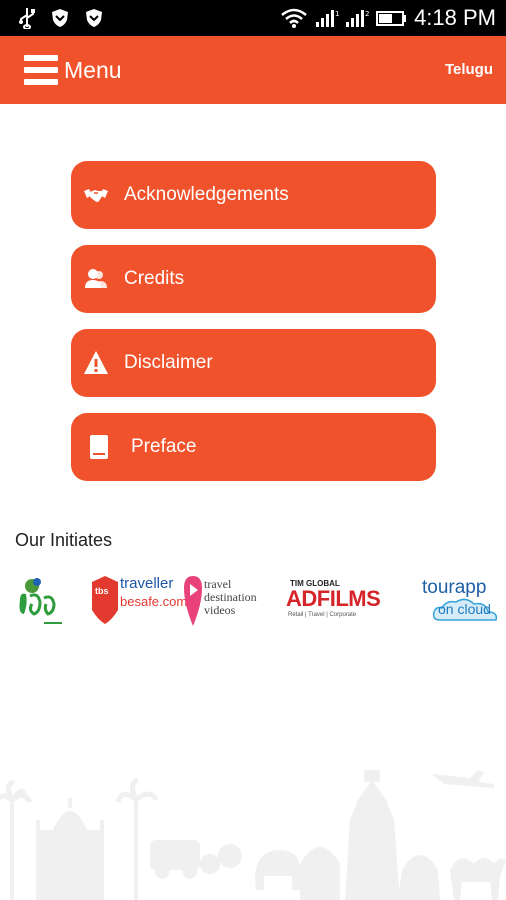 This screenshot has width=506, height=900. Describe the element at coordinates (96, 195) in the screenshot. I see `handshake-icon` at that location.